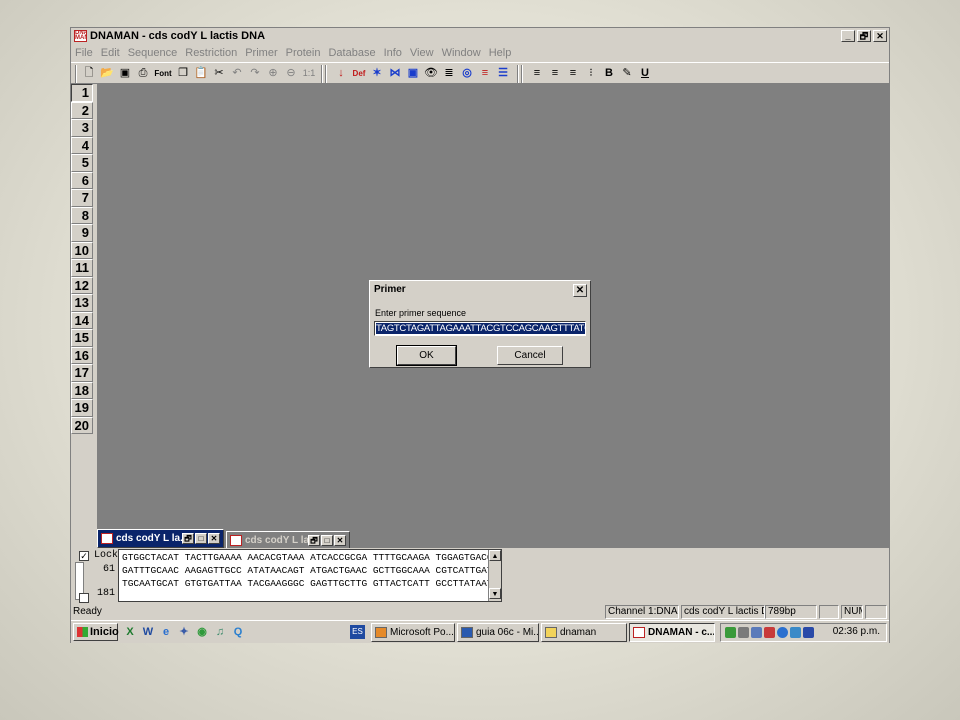  What do you see at coordinates (82, 215) in the screenshot?
I see `line-number-button: 8` at bounding box center [82, 215].